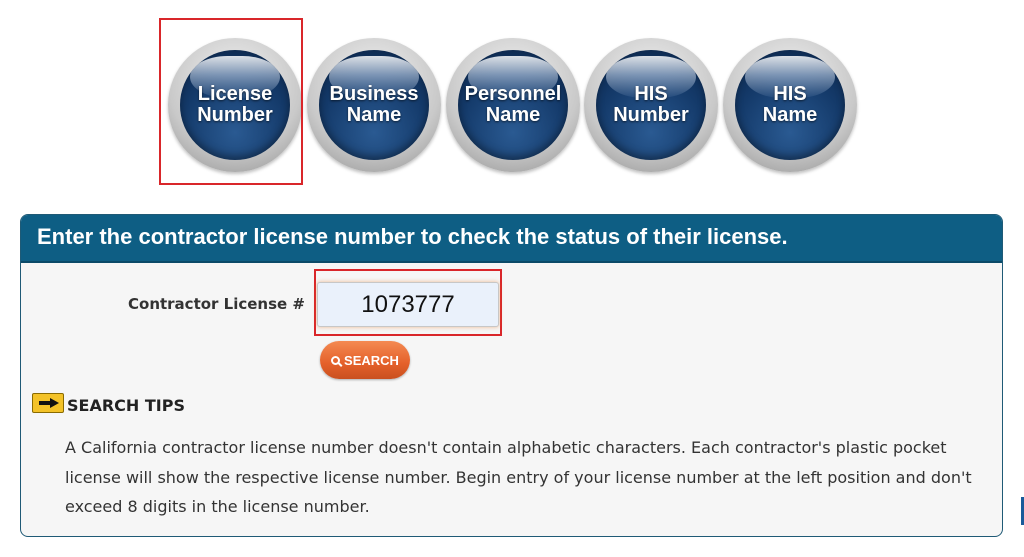 The width and height of the screenshot is (1024, 557). What do you see at coordinates (651, 94) in the screenshot?
I see `his-number-button-line1: HIS` at bounding box center [651, 94].